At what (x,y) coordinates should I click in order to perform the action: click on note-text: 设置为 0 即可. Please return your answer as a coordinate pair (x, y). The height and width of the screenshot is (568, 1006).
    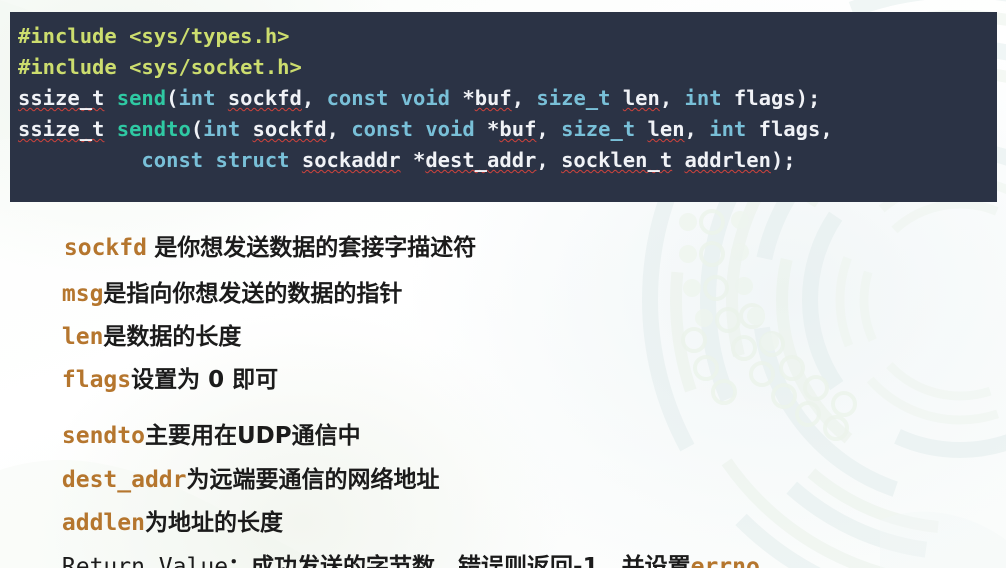
    Looking at the image, I should click on (205, 380).